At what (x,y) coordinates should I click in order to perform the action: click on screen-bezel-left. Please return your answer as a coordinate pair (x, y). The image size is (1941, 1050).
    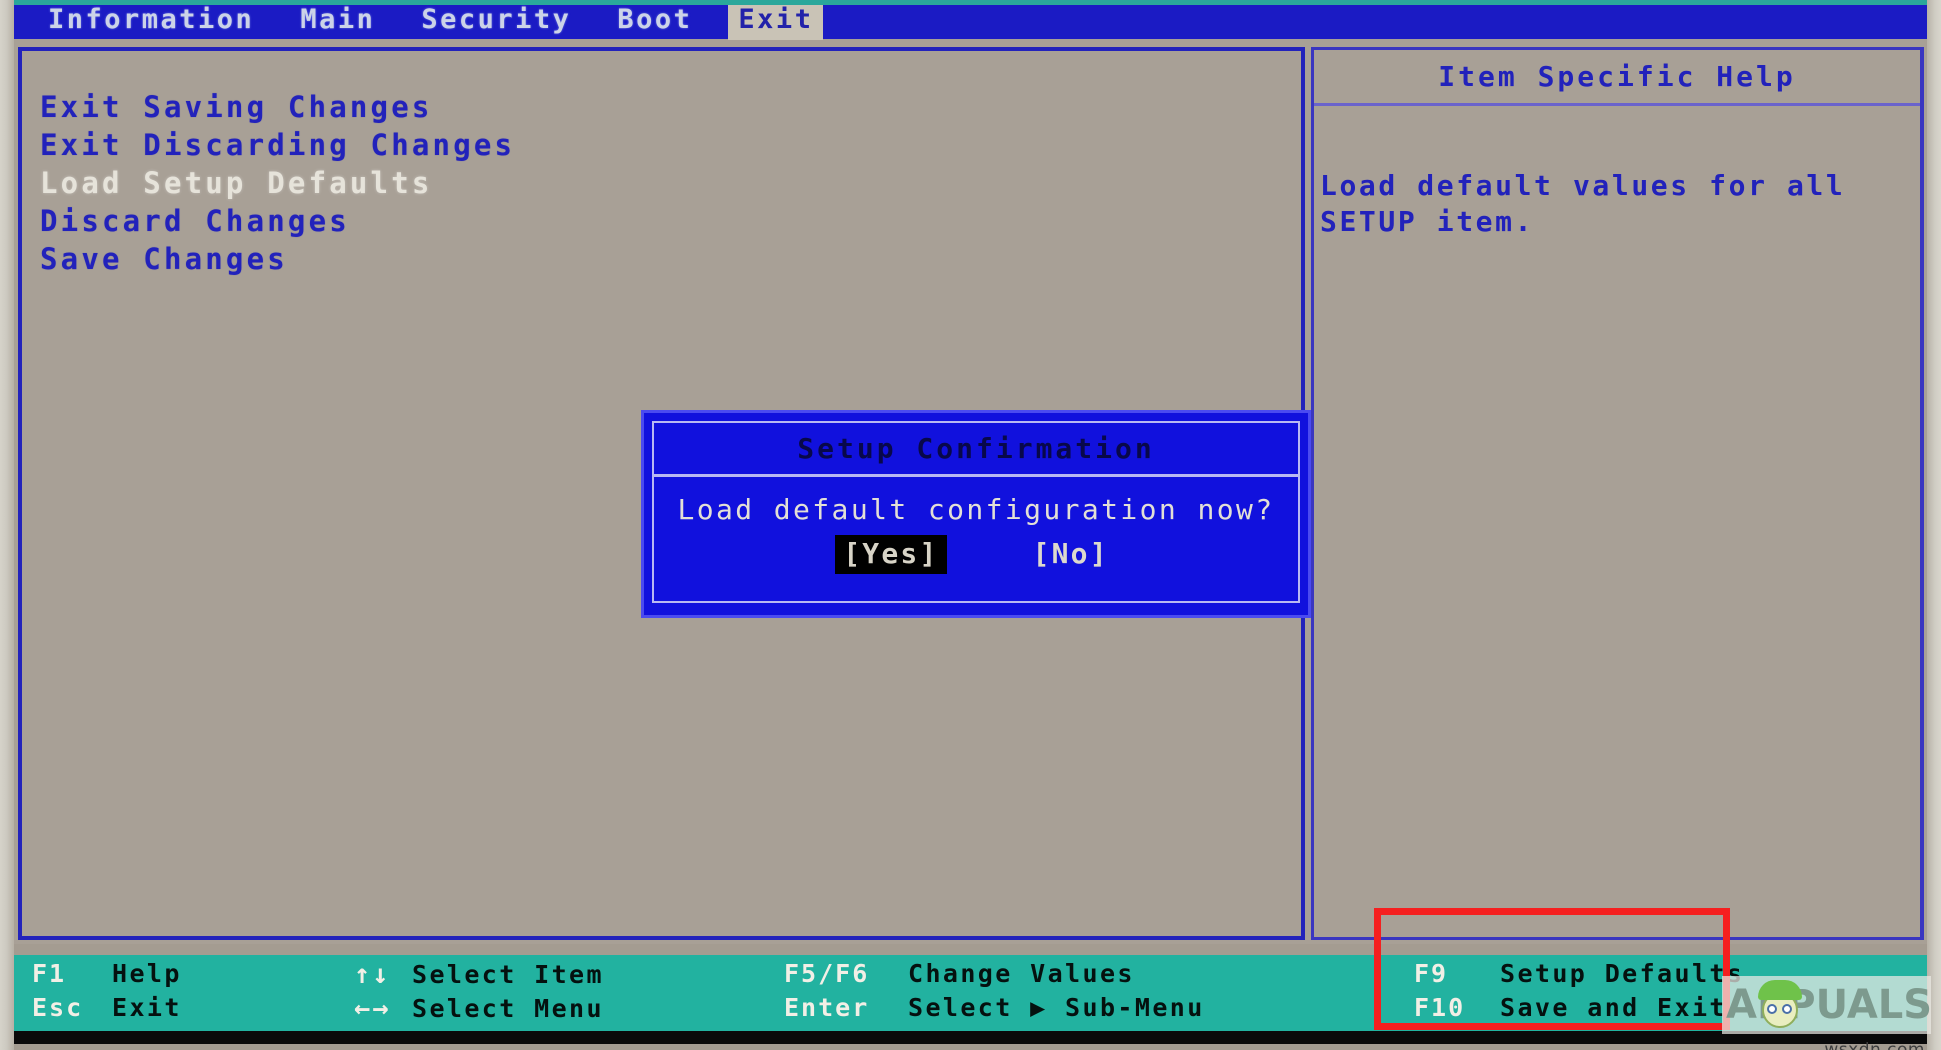
    Looking at the image, I should click on (7, 525).